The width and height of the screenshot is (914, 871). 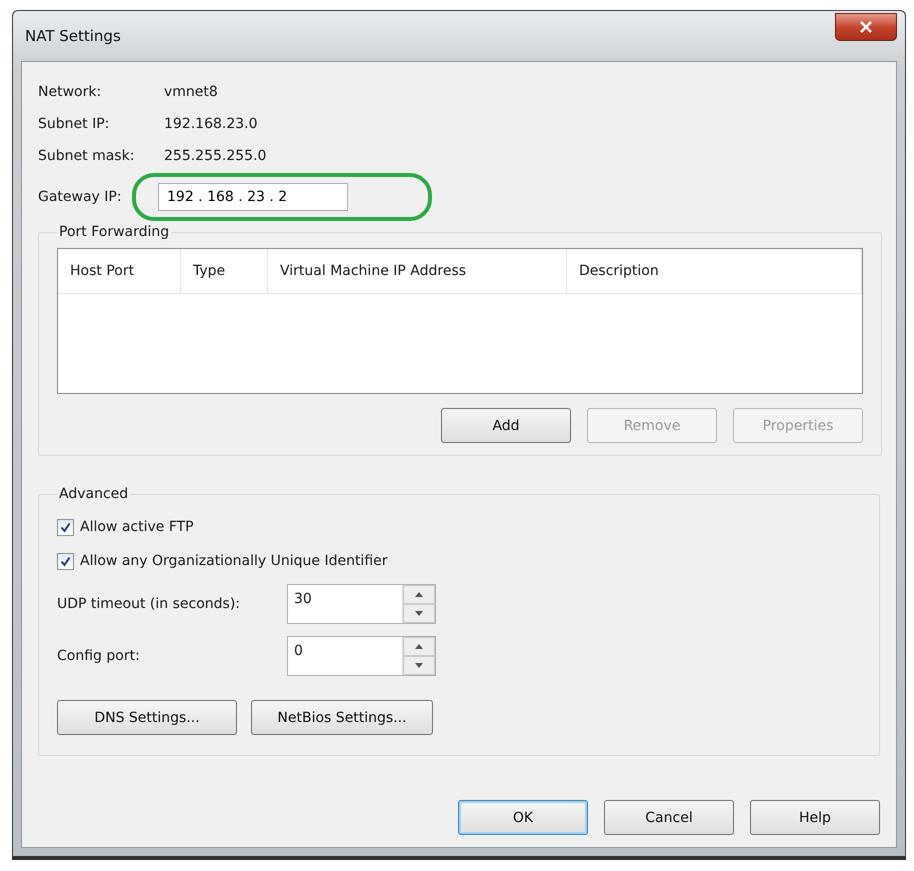 I want to click on close-button, so click(x=866, y=27).